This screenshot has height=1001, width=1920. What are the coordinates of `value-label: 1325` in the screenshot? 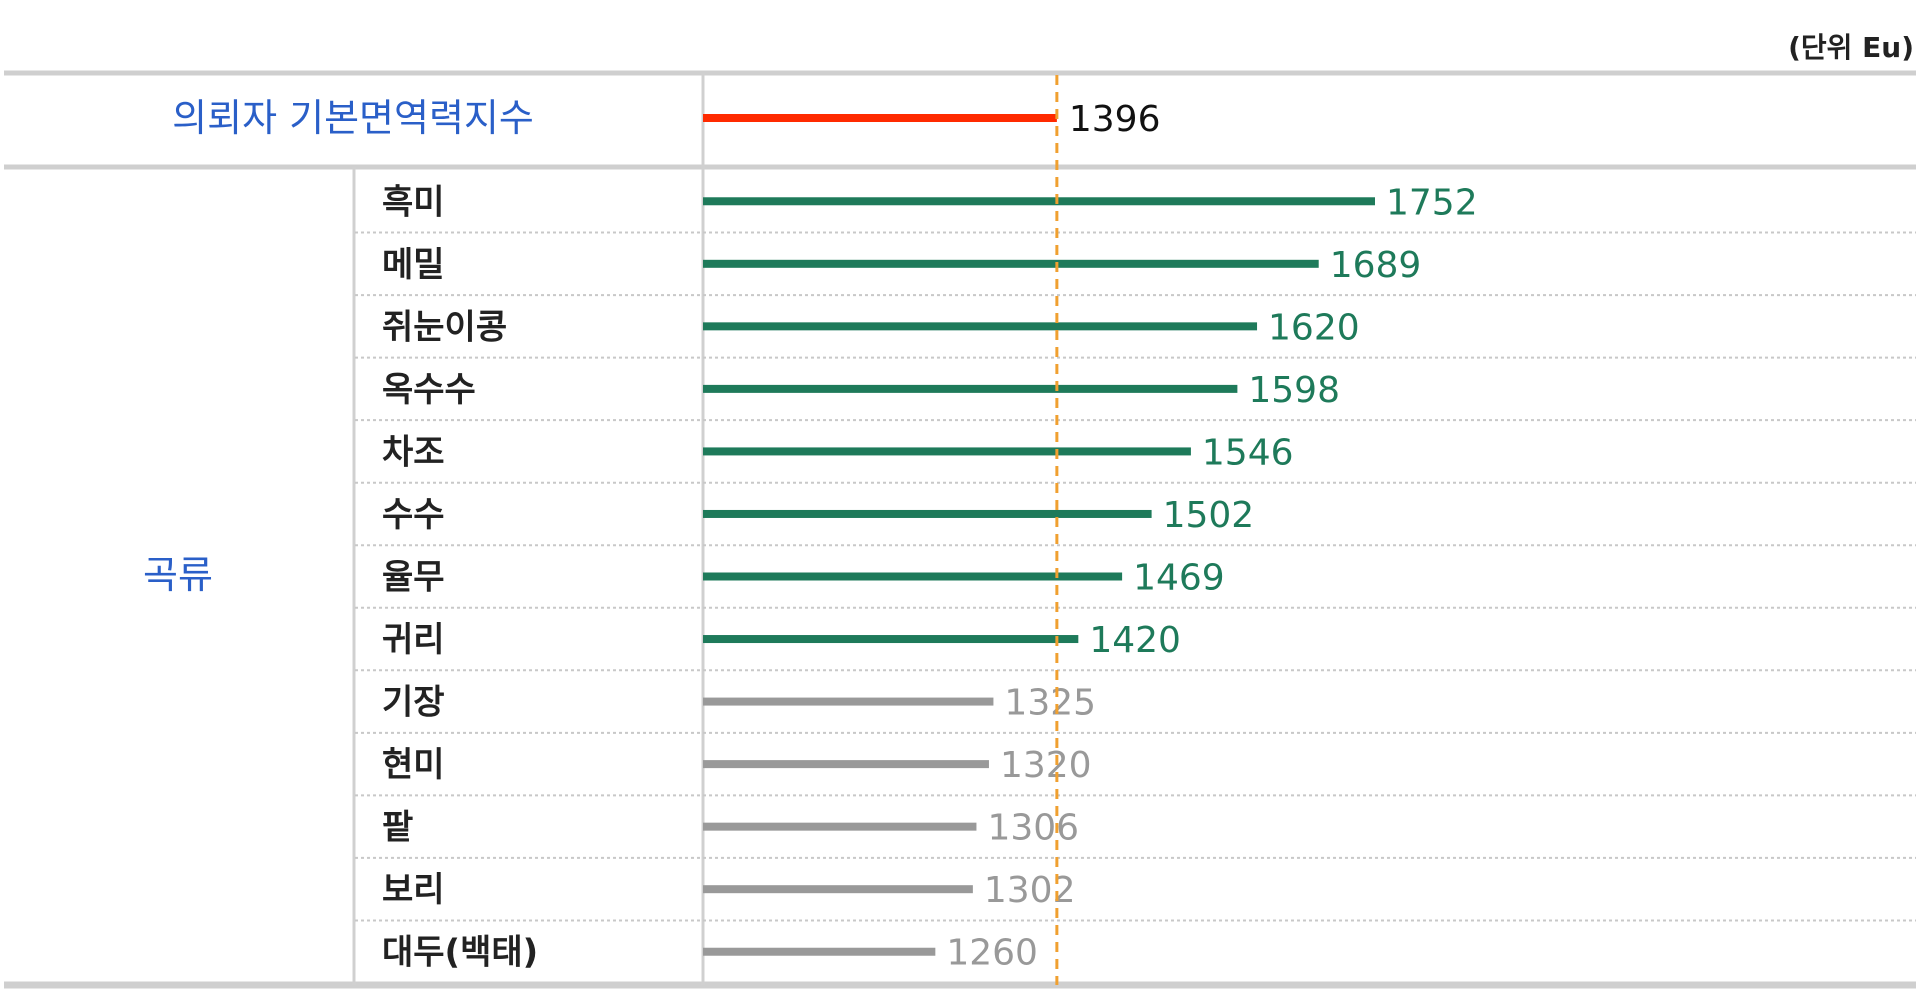 It's located at (1050, 703).